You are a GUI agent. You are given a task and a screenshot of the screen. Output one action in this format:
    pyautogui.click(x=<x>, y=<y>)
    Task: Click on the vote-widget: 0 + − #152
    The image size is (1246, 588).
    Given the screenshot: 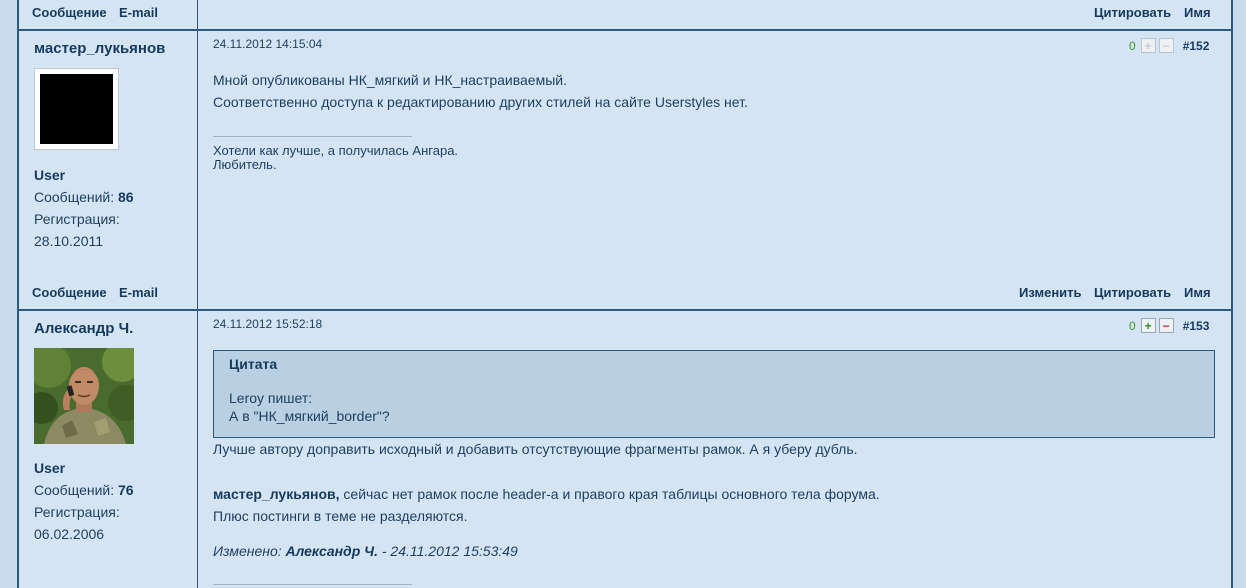 What is the action you would take?
    pyautogui.click(x=1169, y=45)
    